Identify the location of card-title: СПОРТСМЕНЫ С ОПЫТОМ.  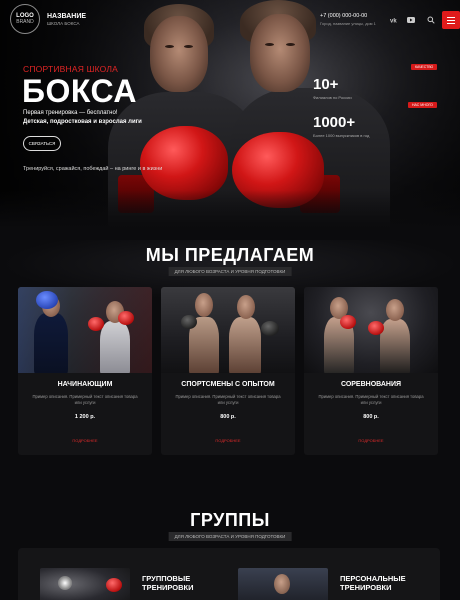
(228, 384).